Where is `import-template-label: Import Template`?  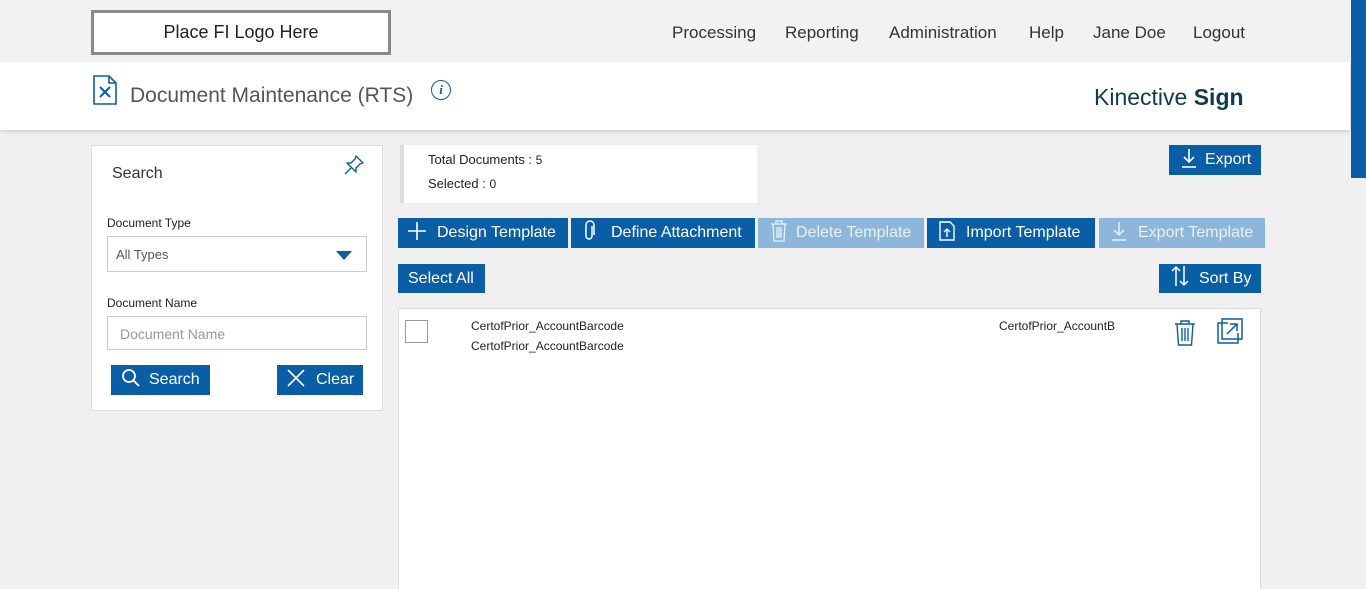
import-template-label: Import Template is located at coordinates (1023, 232).